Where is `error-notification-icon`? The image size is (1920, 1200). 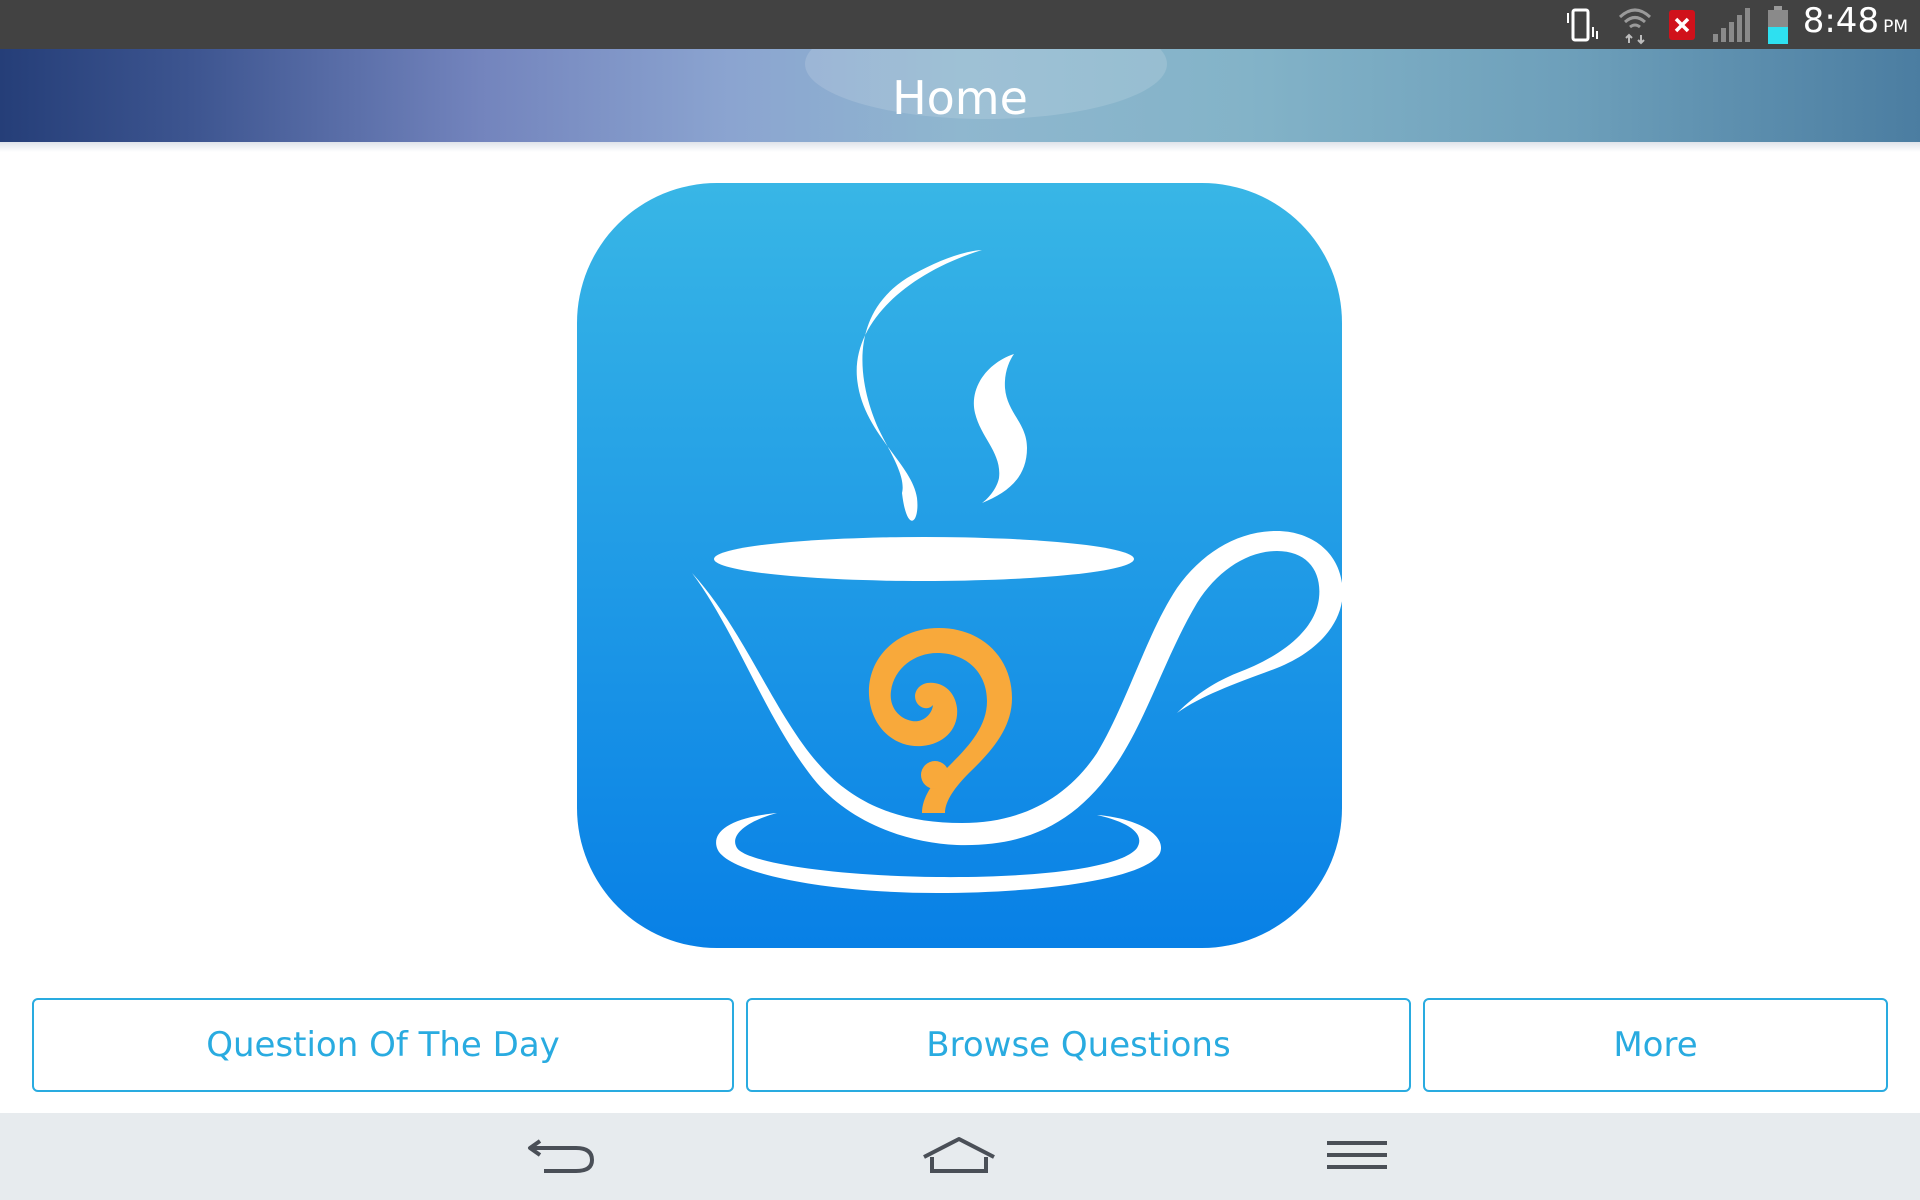 error-notification-icon is located at coordinates (1682, 25).